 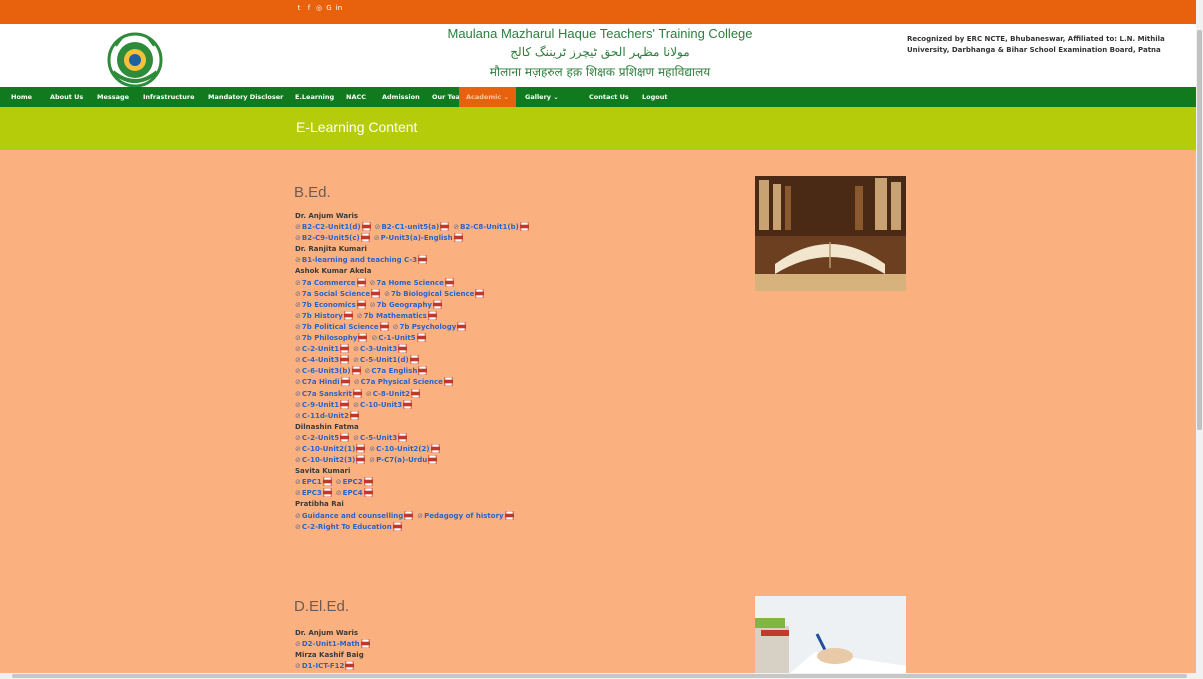 What do you see at coordinates (328, 394) in the screenshot?
I see `content-link: ⊘C7a Sanskrit` at bounding box center [328, 394].